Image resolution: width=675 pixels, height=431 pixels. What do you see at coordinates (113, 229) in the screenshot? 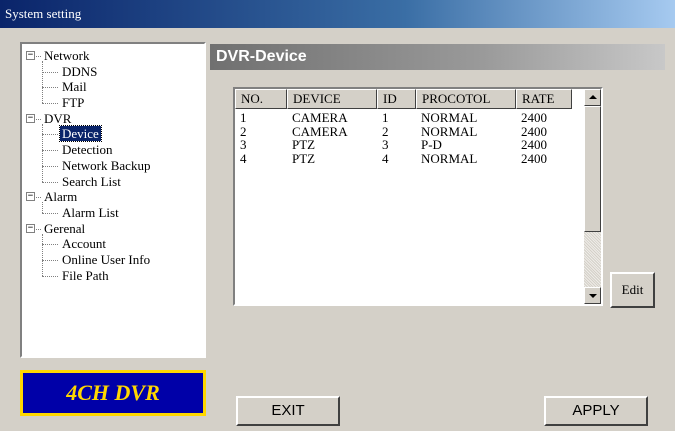
I see `tree-node-gerenal: − Gerenal` at bounding box center [113, 229].